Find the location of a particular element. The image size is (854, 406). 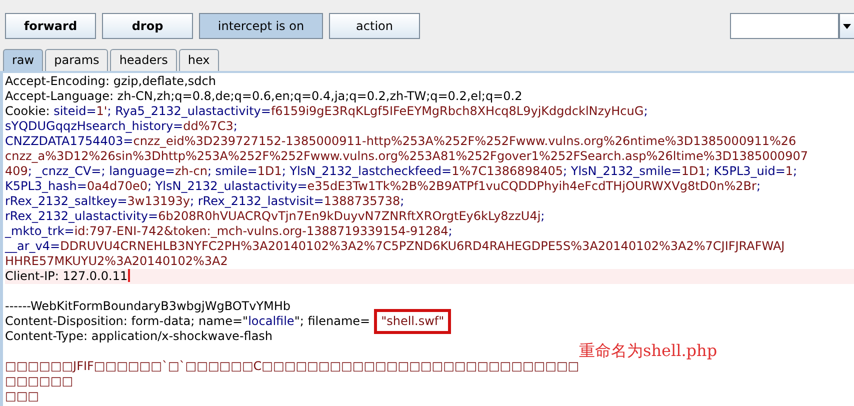

request-line: Accept-Language: zh-CN,zh;q=0.8,de;q=0.6,en;q=0.4,ja;q=0.2,zh-TW;q=0.2,el;q=0.2 is located at coordinates (263, 96).